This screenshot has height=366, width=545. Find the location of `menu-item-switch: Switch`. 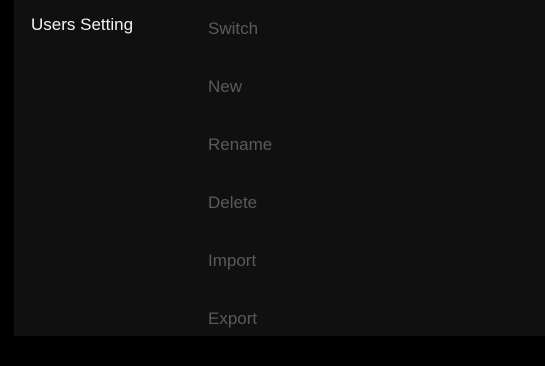

menu-item-switch: Switch is located at coordinates (240, 47).